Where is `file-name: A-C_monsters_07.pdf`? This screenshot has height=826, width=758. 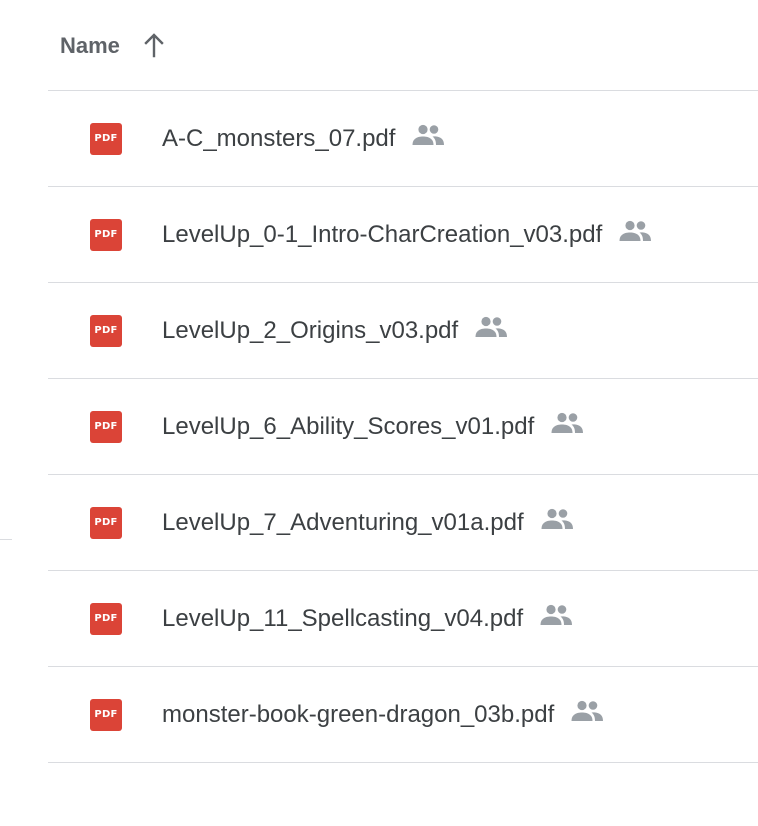 file-name: A-C_monsters_07.pdf is located at coordinates (303, 139).